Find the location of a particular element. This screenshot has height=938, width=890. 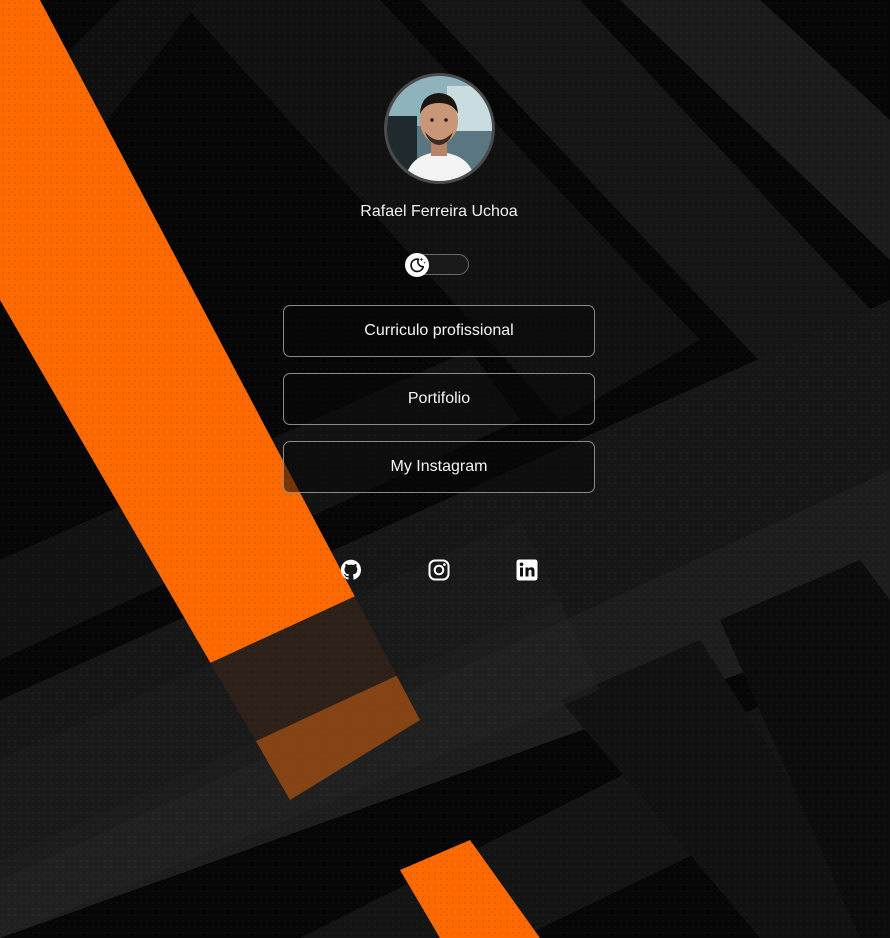

instagram-link-button: My Instagram is located at coordinates (439, 467).